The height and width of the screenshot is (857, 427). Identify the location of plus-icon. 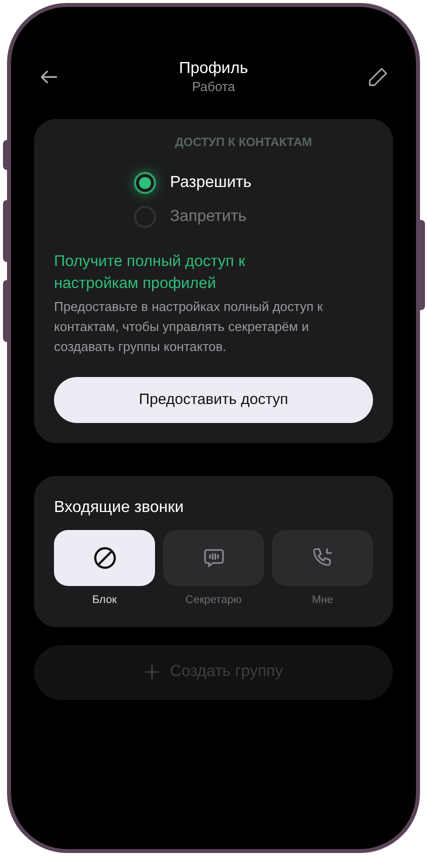
(152, 672).